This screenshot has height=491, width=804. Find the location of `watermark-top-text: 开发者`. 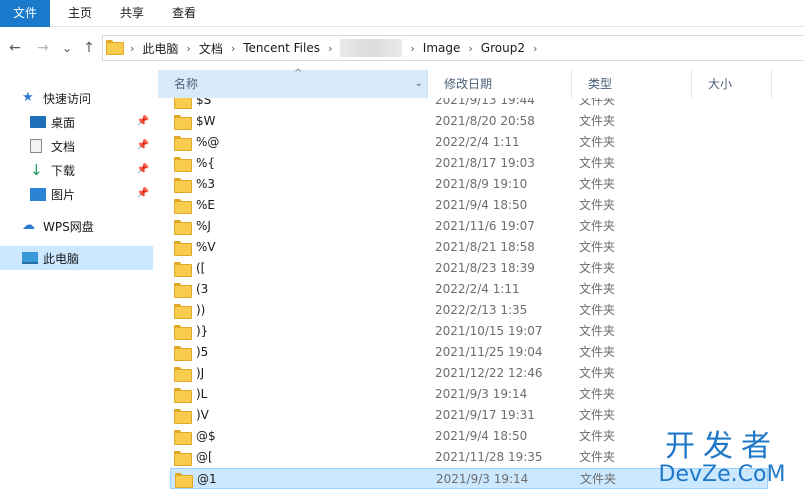

watermark-top-text: 开发者 is located at coordinates (722, 446).